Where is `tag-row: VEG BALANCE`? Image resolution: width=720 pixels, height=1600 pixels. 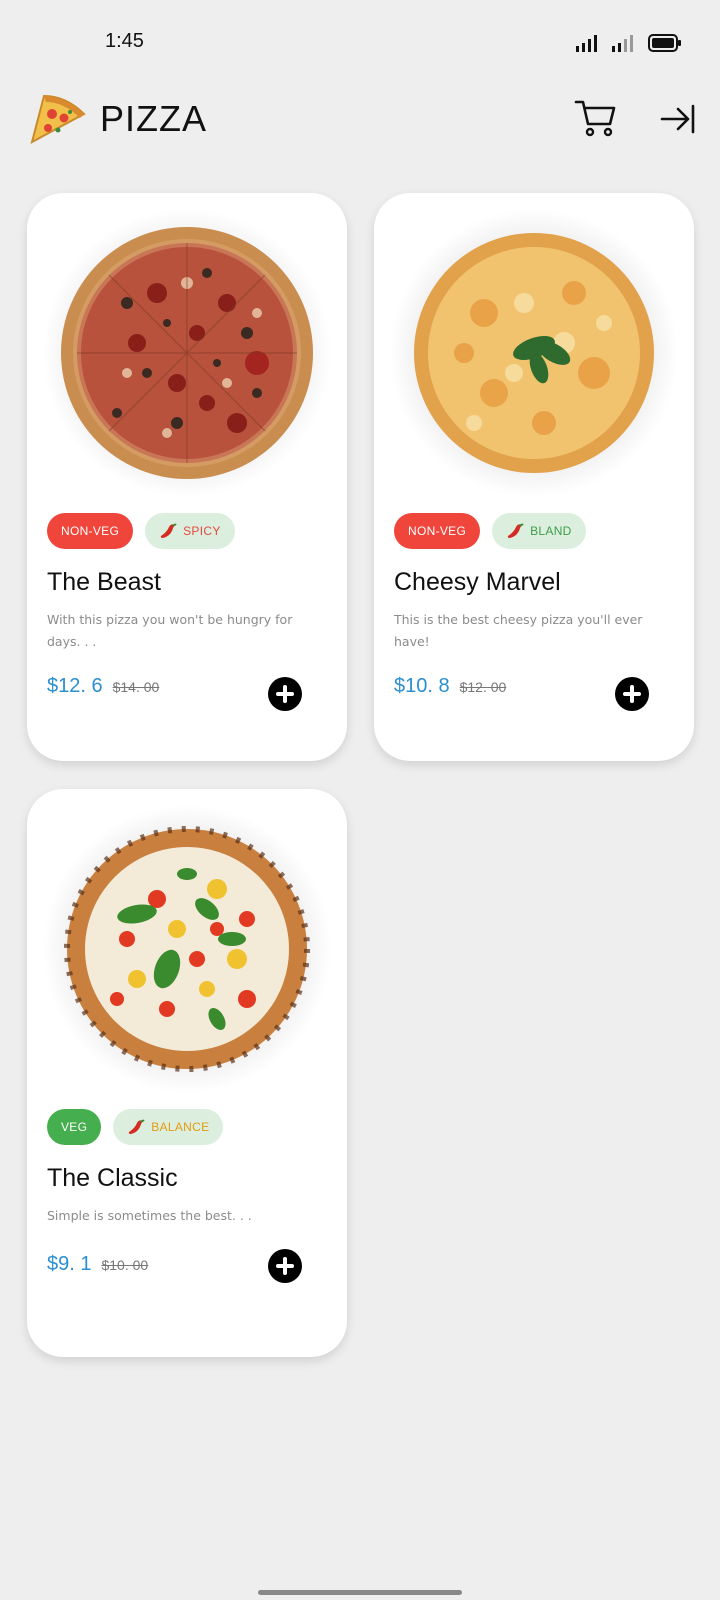 tag-row: VEG BALANCE is located at coordinates (135, 1127).